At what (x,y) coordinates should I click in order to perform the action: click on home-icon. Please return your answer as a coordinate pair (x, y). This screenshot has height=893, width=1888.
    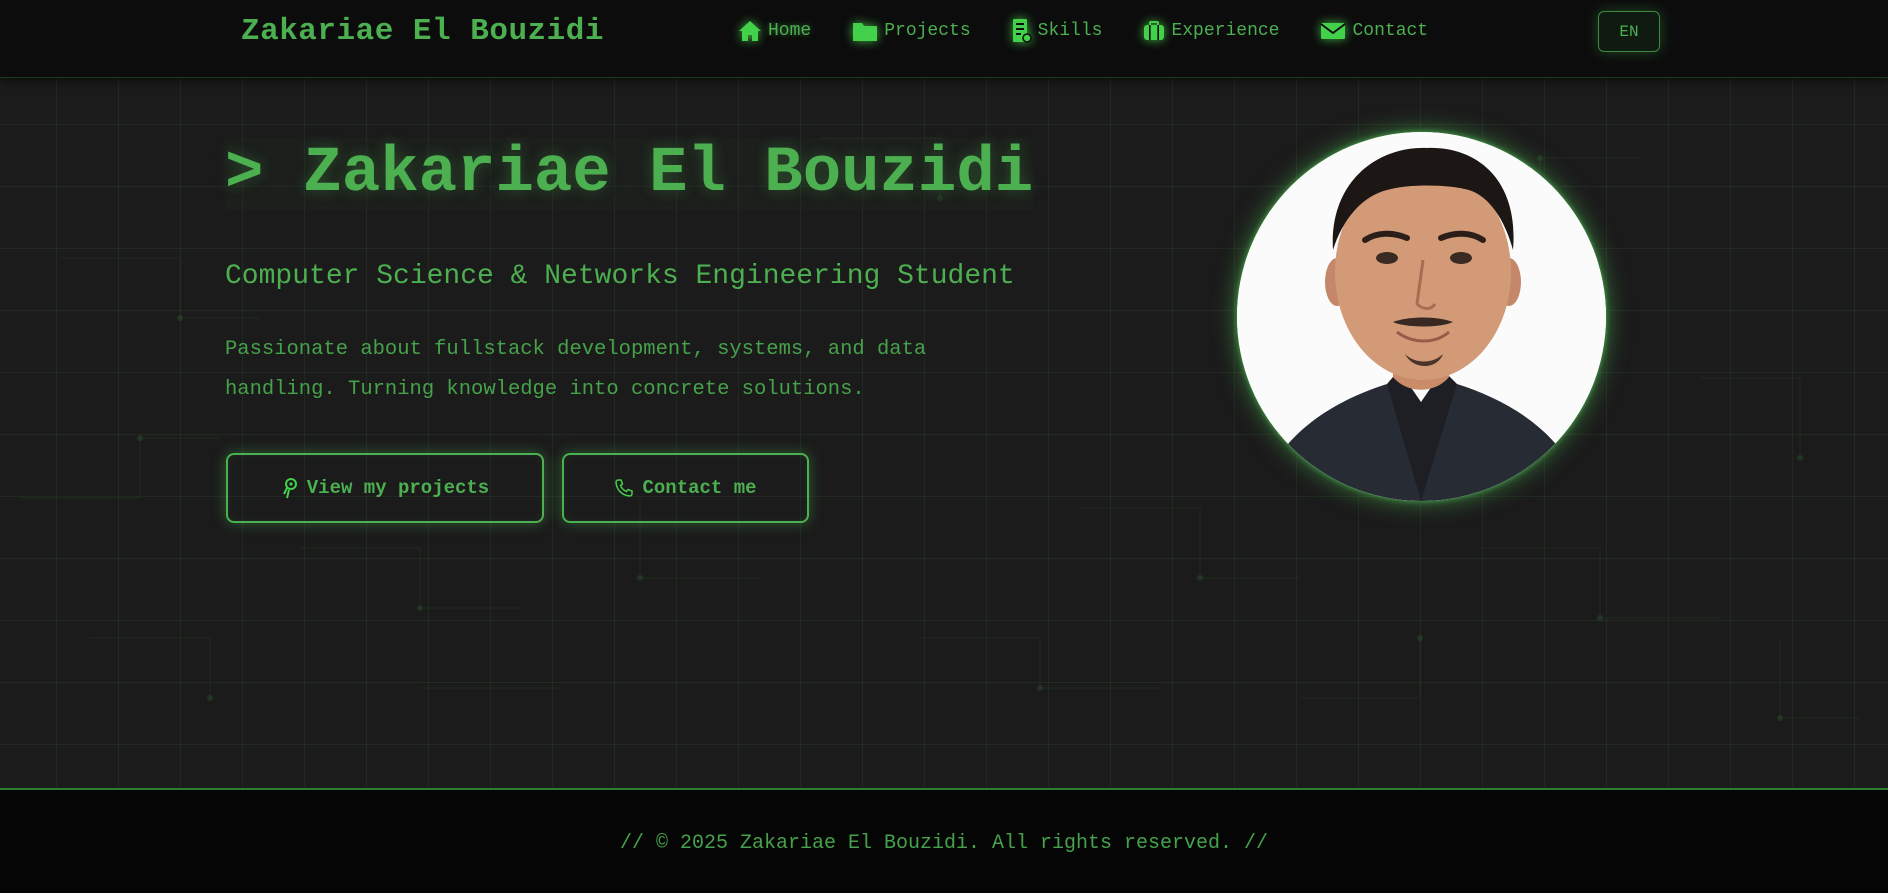
    Looking at the image, I should click on (750, 31).